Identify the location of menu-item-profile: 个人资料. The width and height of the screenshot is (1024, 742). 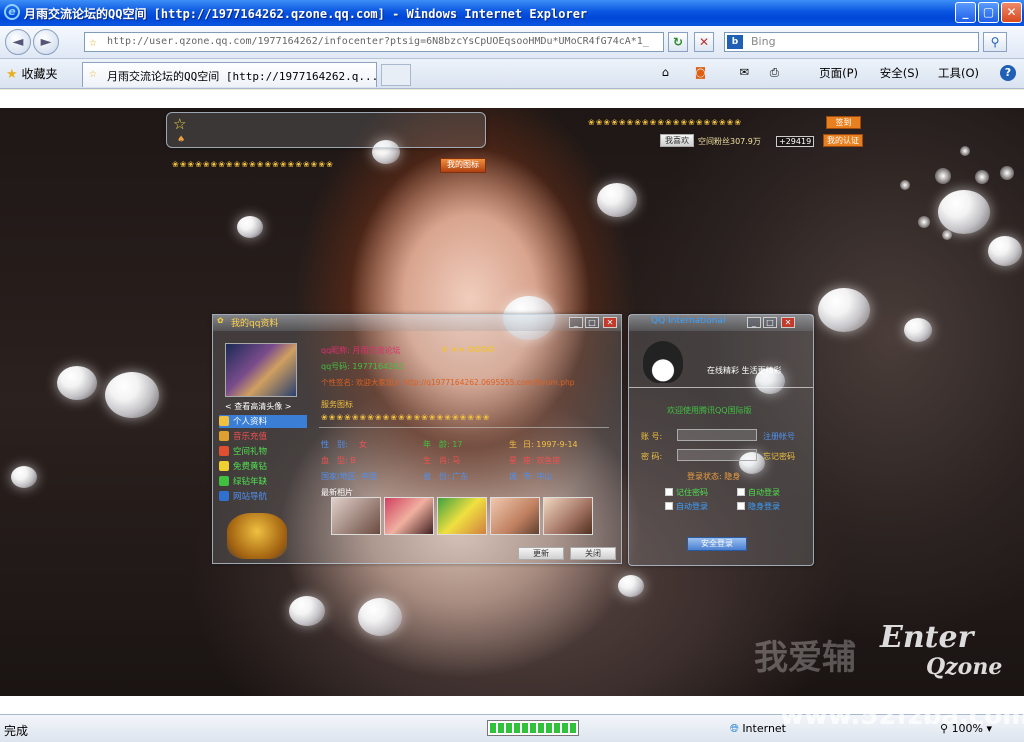
(263, 421).